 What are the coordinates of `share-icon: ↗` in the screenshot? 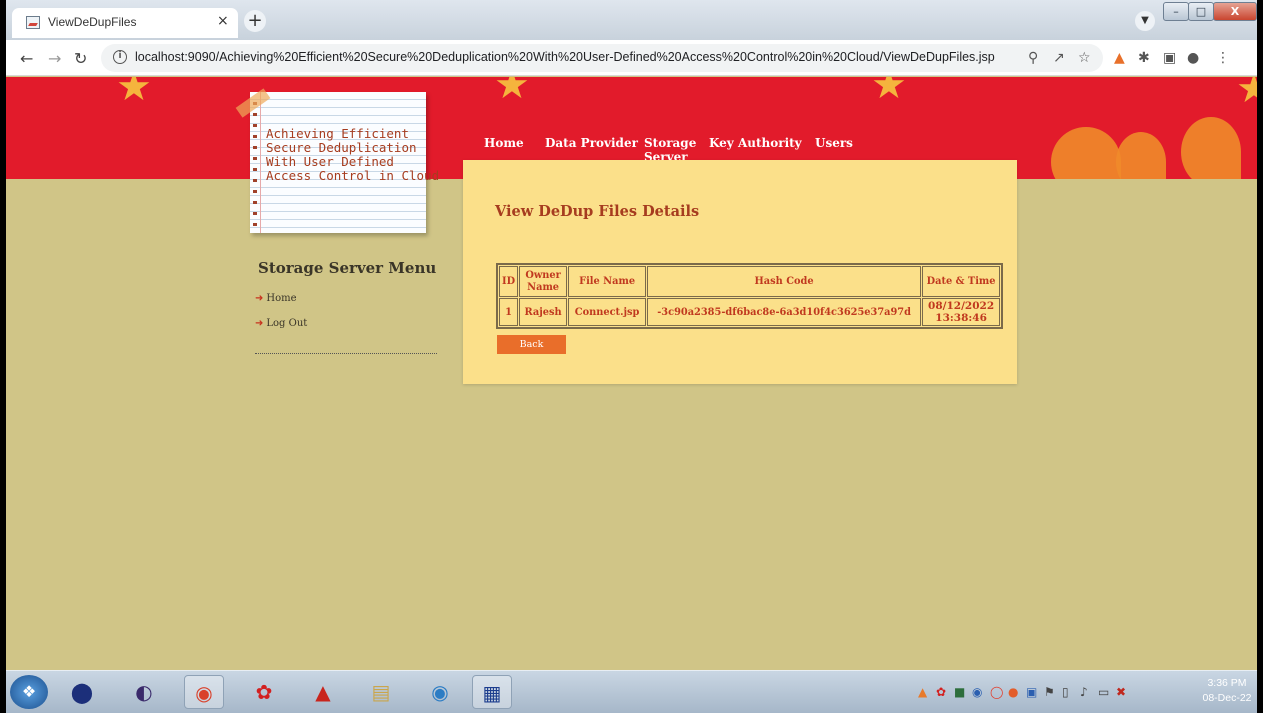 It's located at (1059, 58).